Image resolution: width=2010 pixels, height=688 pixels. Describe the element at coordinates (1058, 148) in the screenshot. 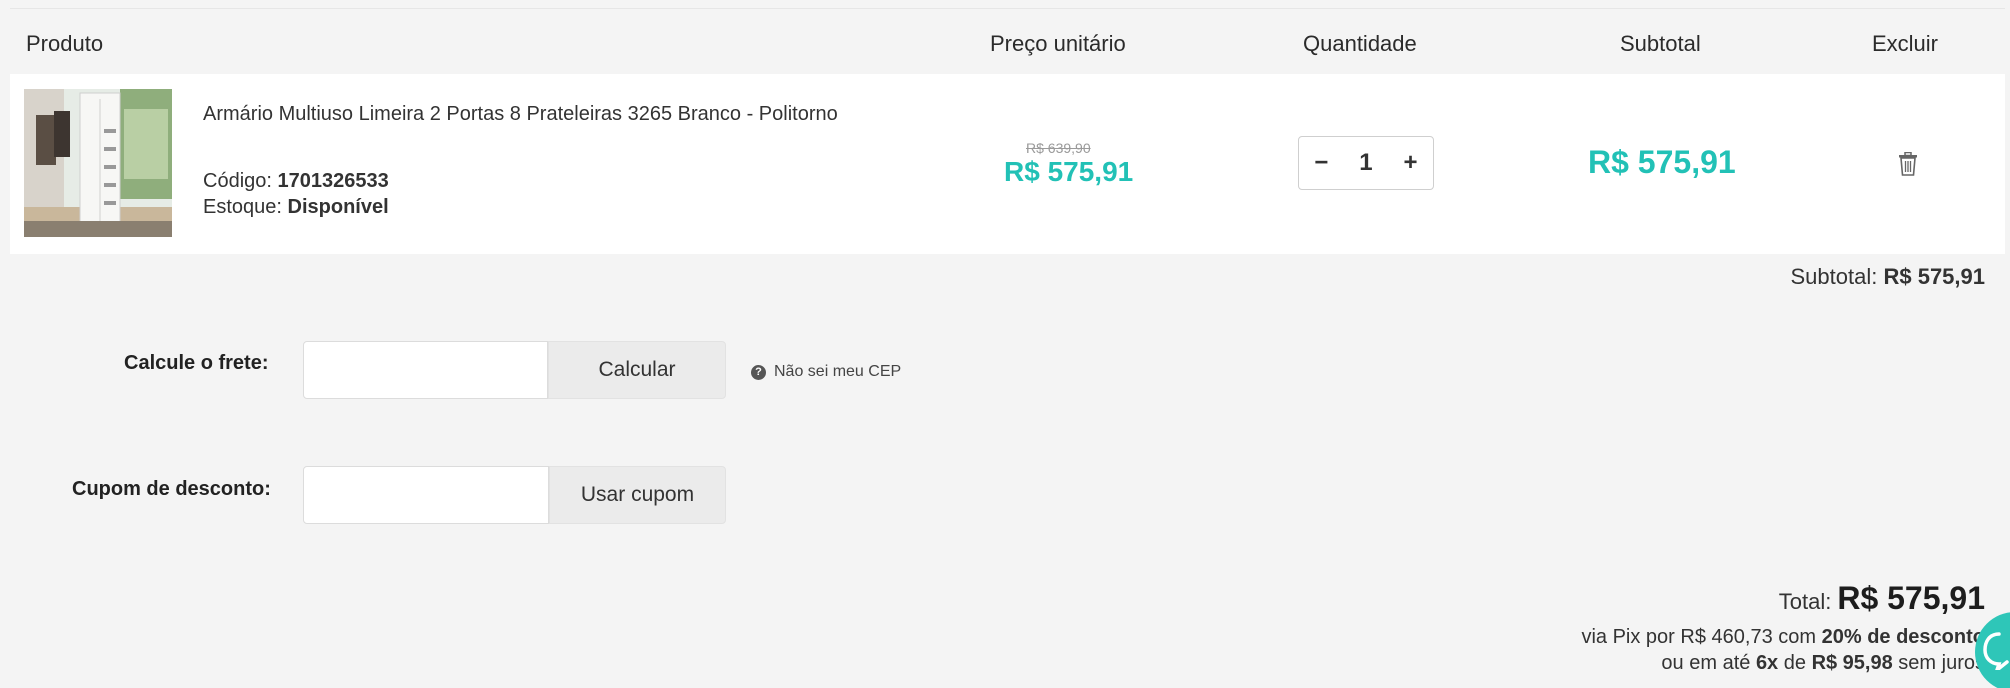

I see `old-price: R$ 639,90` at that location.